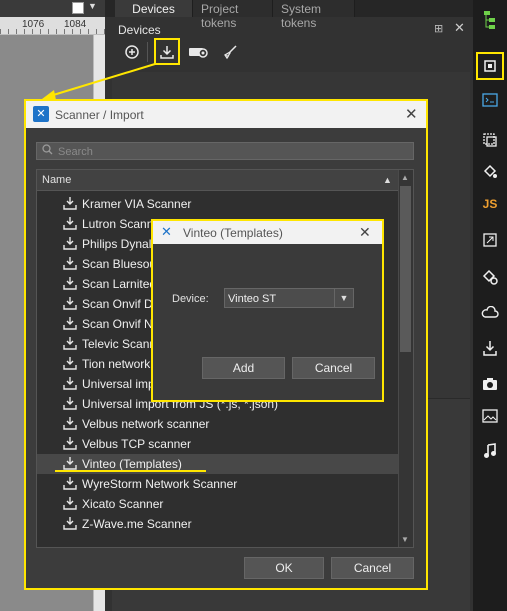 This screenshot has height=611, width=507. I want to click on list-item-label: Scan Onvif D, so click(117, 304).